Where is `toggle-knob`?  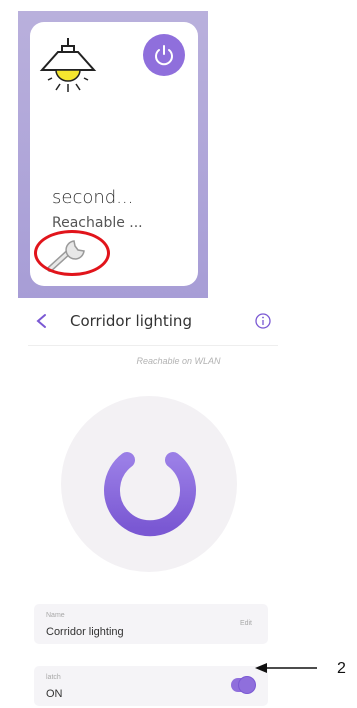
toggle-knob is located at coordinates (247, 685).